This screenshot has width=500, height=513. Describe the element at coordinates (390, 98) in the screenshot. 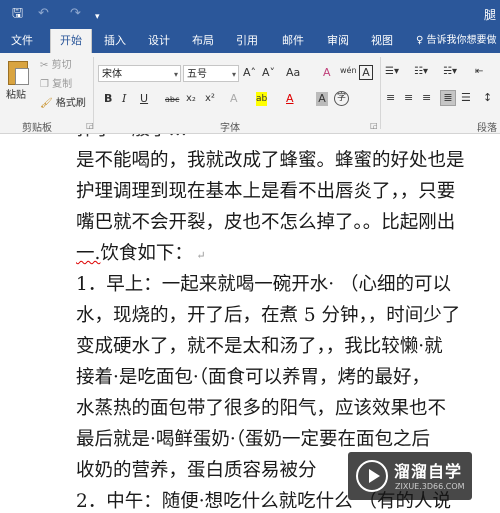

I see `align-left-icon: ≡` at that location.